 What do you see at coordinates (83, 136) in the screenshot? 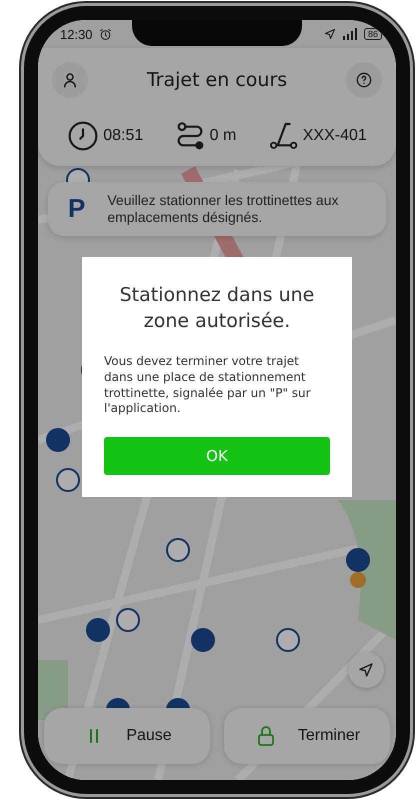
I see `clock-icon` at bounding box center [83, 136].